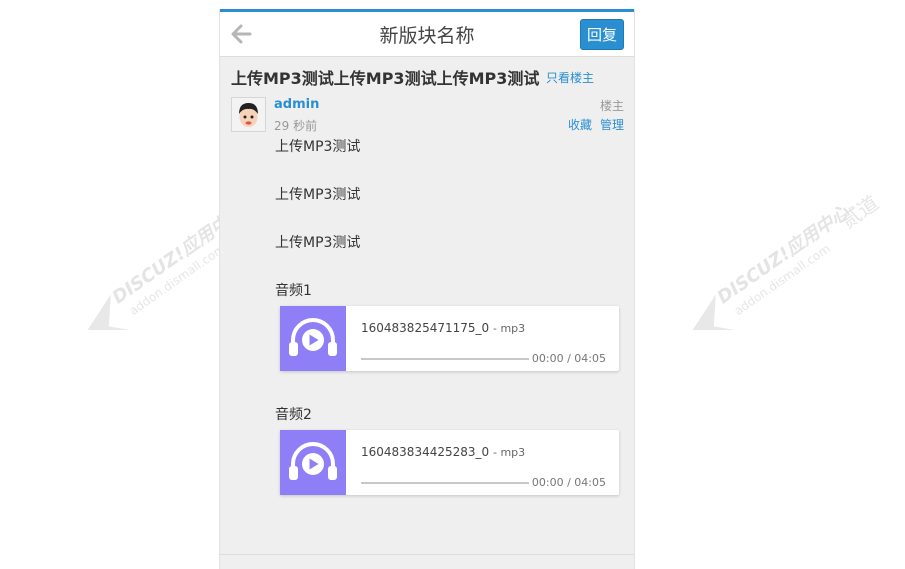  I want to click on post-actions: 收藏 管理, so click(592, 124).